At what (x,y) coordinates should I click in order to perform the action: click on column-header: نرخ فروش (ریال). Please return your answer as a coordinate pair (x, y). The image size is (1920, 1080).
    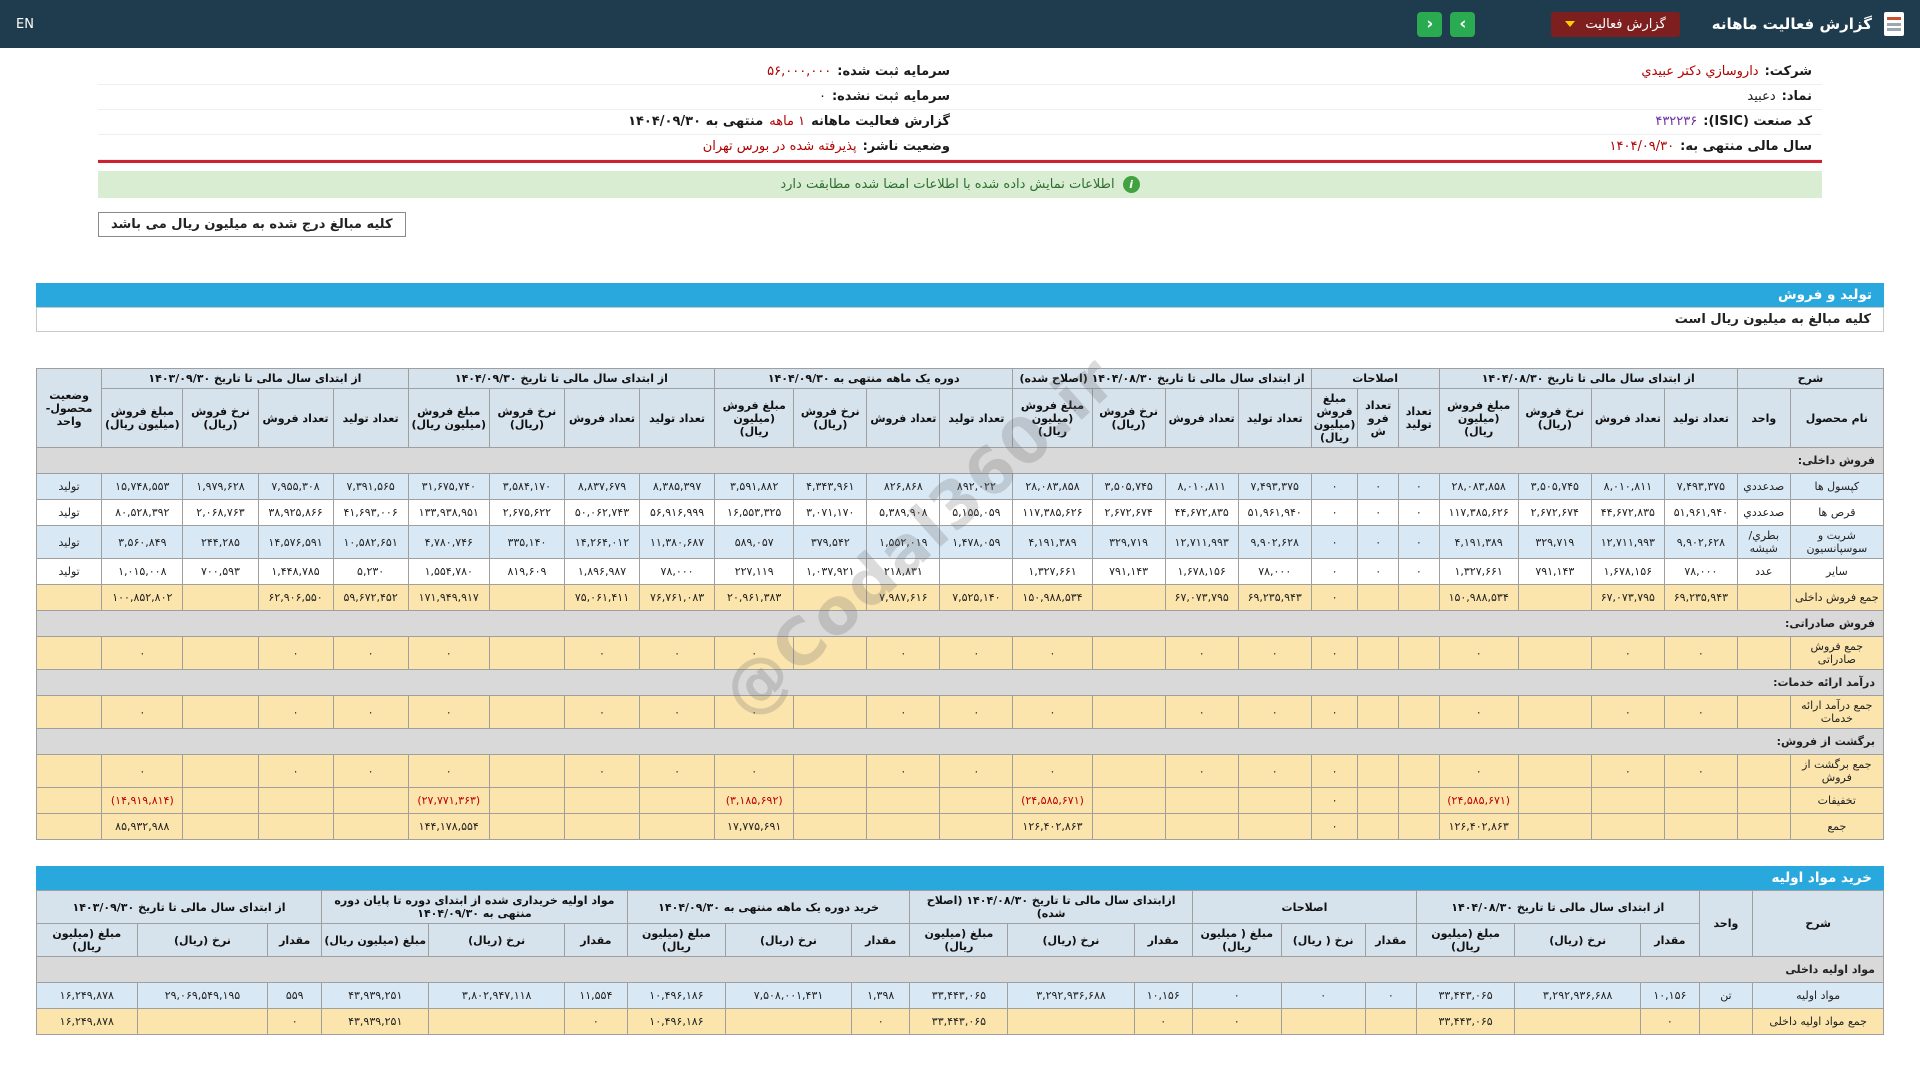
    Looking at the image, I should click on (1128, 418).